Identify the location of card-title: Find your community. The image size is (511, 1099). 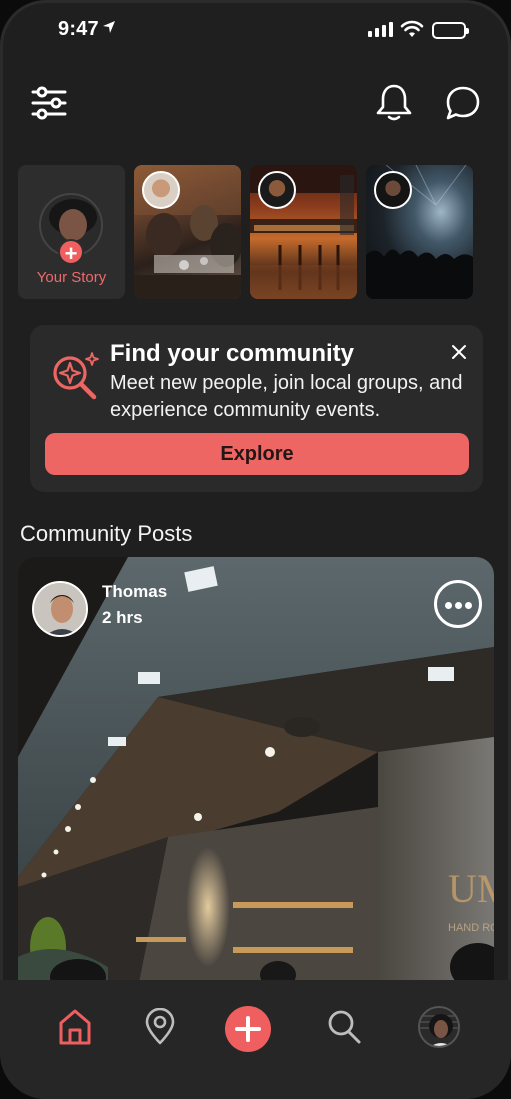
(232, 353).